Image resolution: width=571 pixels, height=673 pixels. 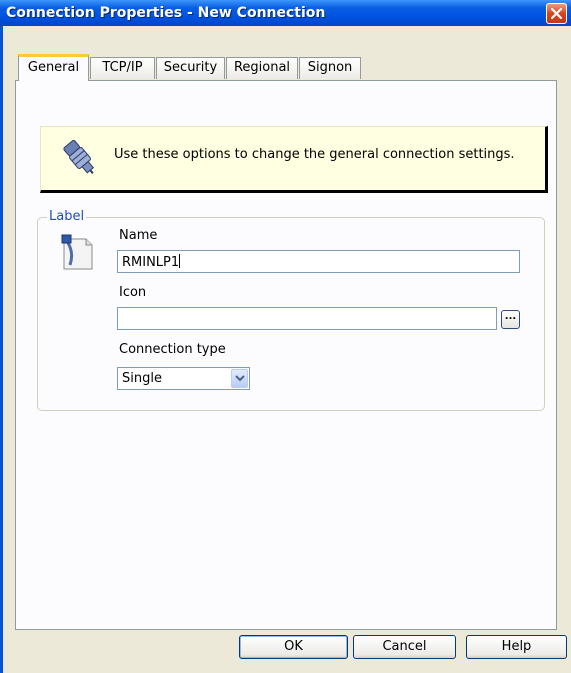 What do you see at coordinates (307, 318) in the screenshot?
I see `icon-path-input` at bounding box center [307, 318].